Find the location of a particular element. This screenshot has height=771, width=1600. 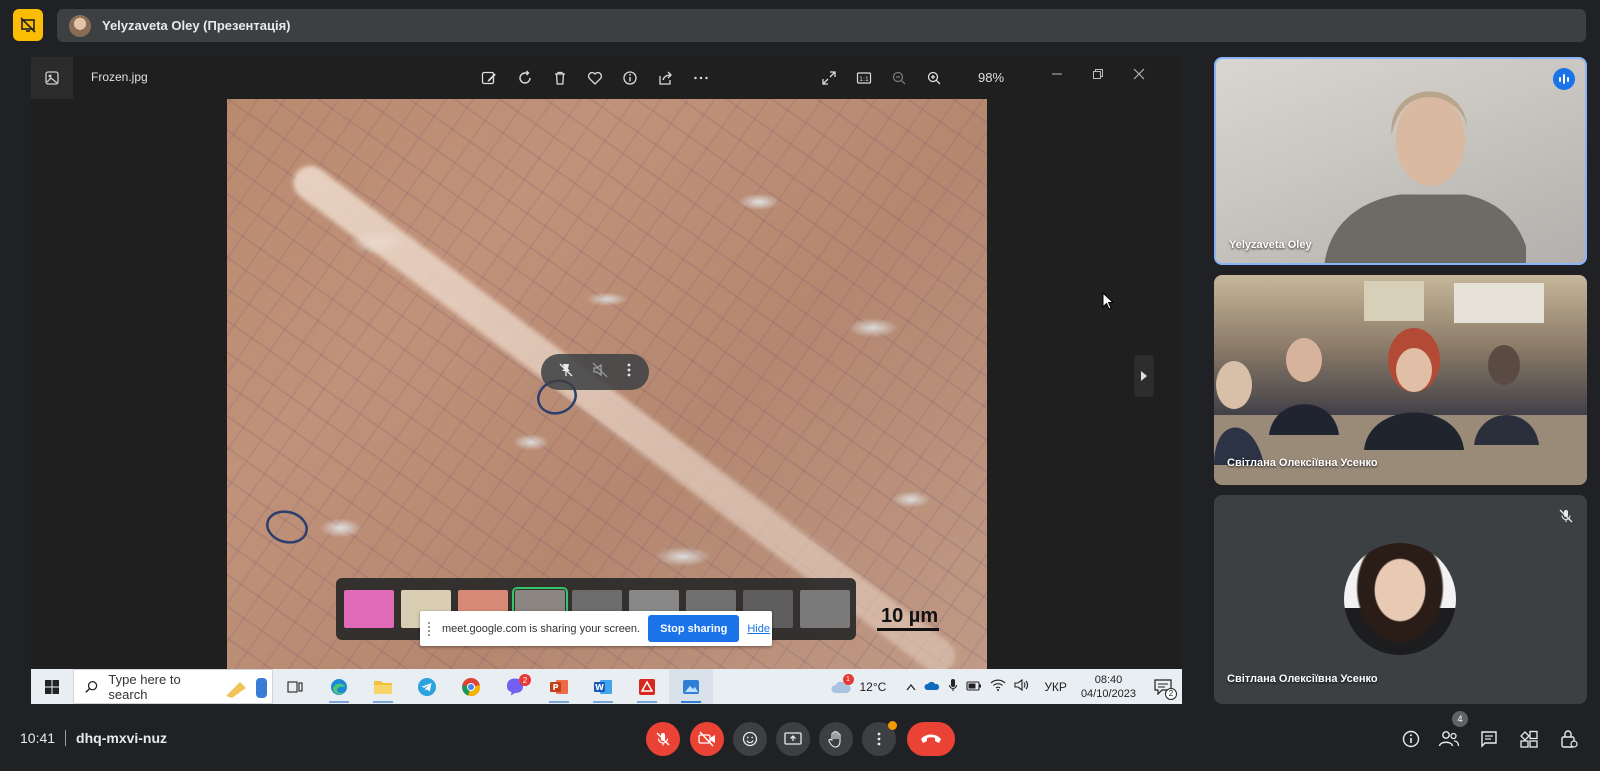

camera-off-button is located at coordinates (707, 739).